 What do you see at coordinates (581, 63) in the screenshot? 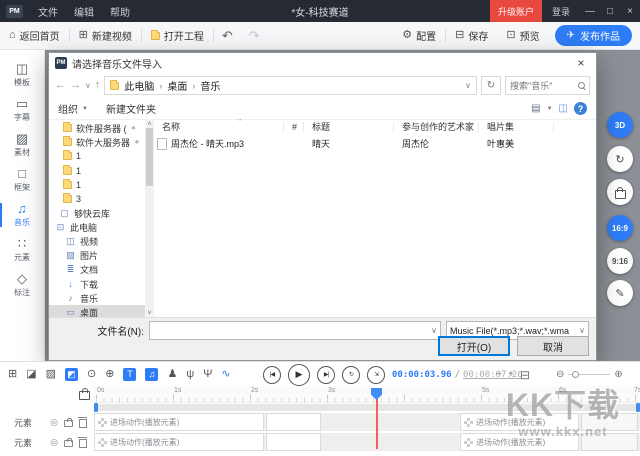
I see `dialog-close-icon: ×` at bounding box center [581, 63].